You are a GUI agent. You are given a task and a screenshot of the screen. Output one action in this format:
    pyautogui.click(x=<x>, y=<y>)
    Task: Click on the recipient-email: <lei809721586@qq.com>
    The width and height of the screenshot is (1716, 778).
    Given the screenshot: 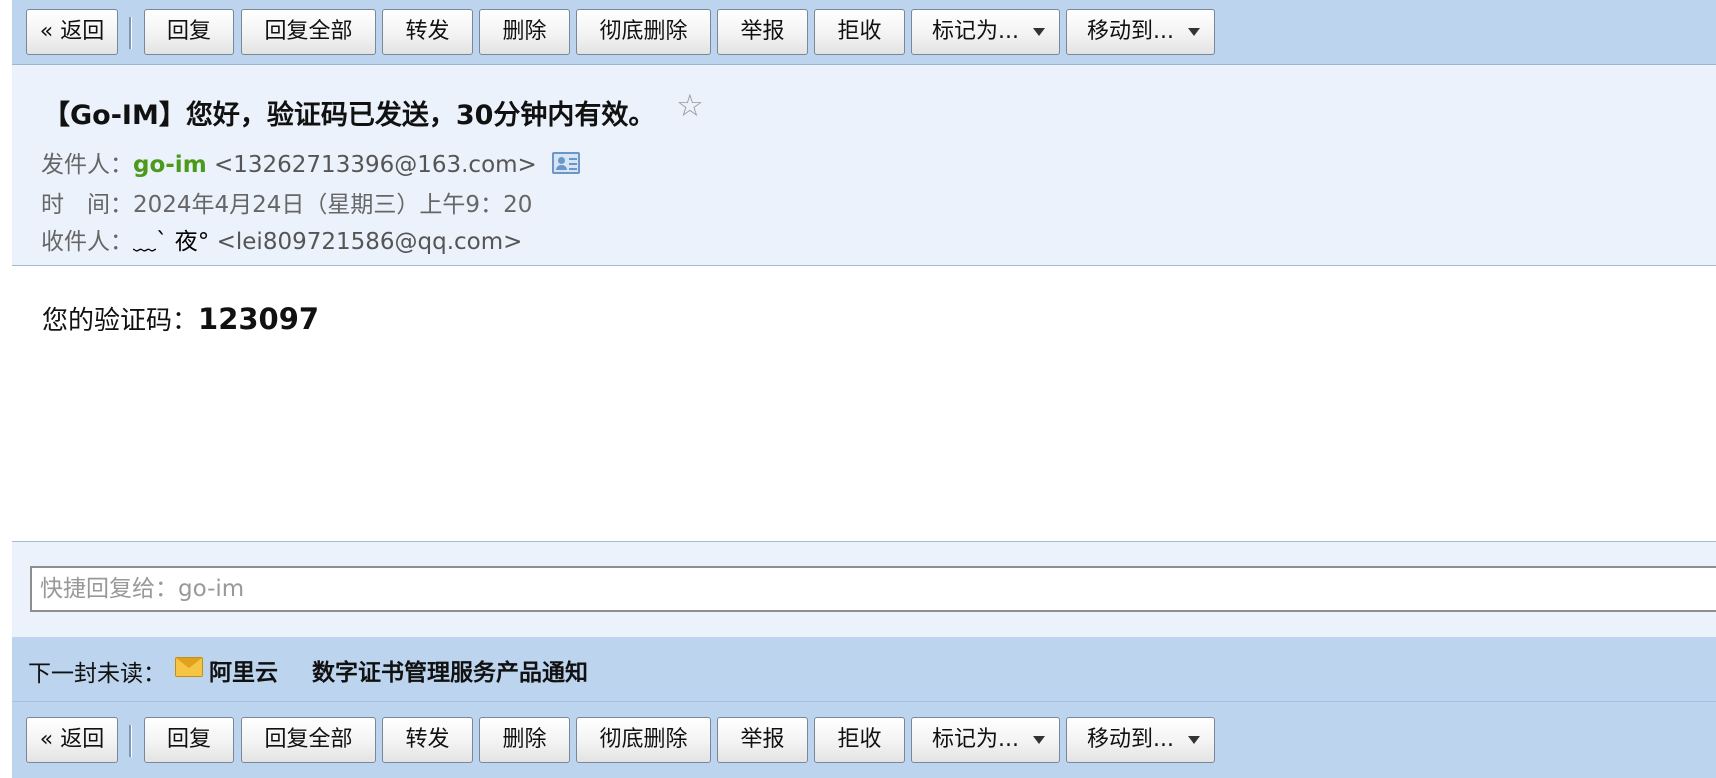 What is the action you would take?
    pyautogui.click(x=369, y=242)
    